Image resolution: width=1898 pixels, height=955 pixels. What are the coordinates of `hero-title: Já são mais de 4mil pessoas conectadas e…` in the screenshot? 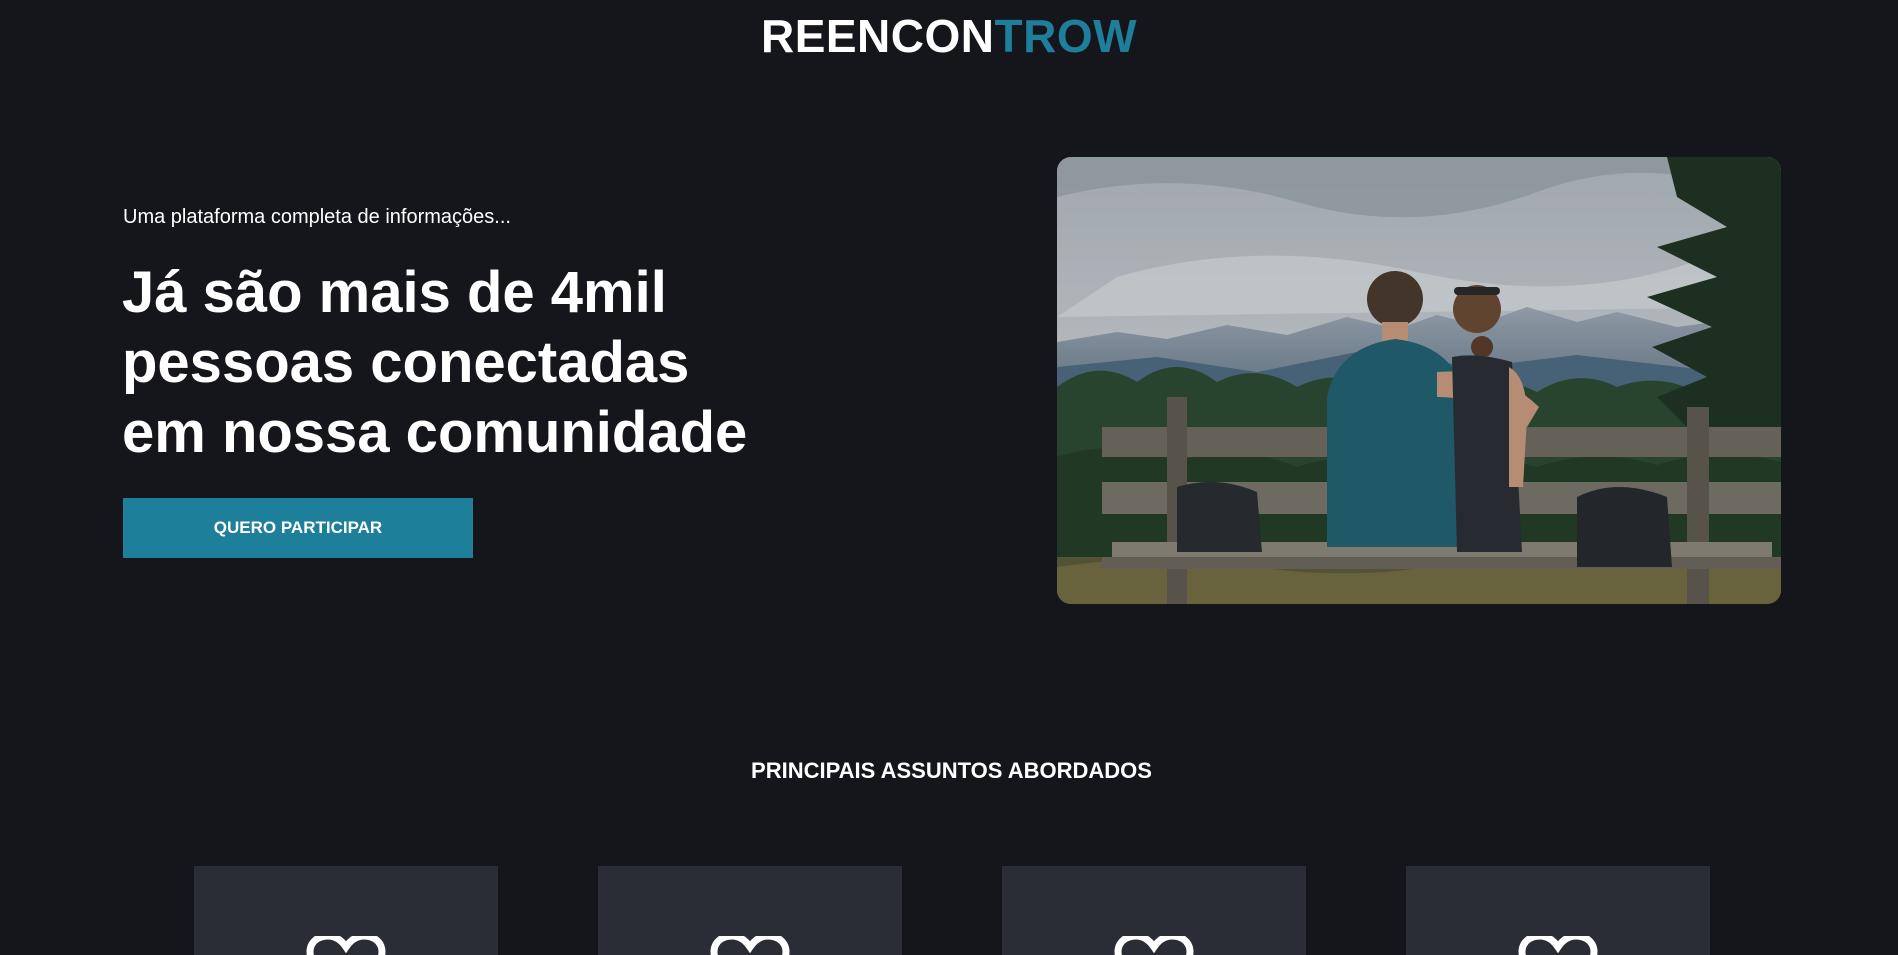 It's located at (472, 363).